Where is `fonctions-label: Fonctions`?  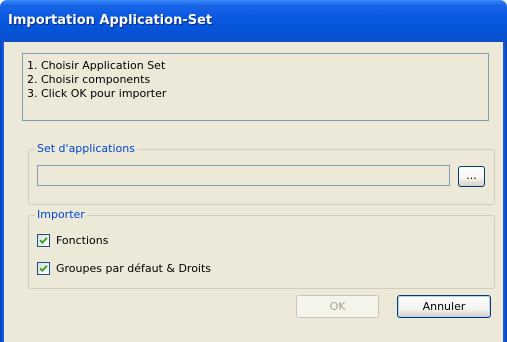
fonctions-label: Fonctions is located at coordinates (82, 240).